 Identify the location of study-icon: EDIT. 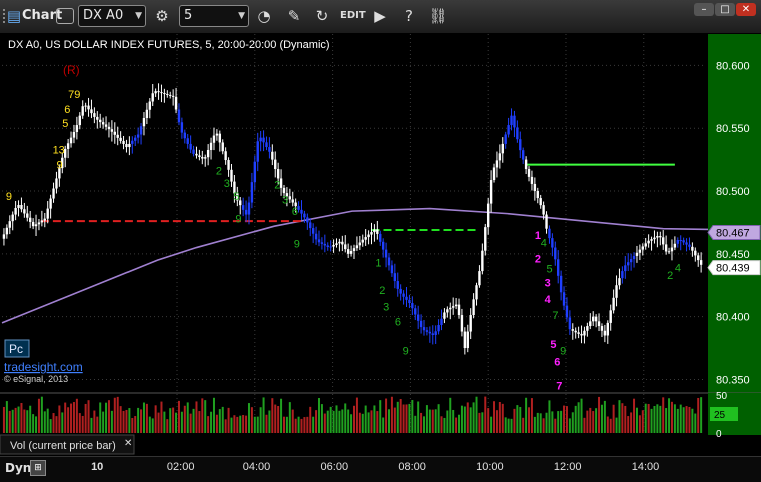
(353, 16).